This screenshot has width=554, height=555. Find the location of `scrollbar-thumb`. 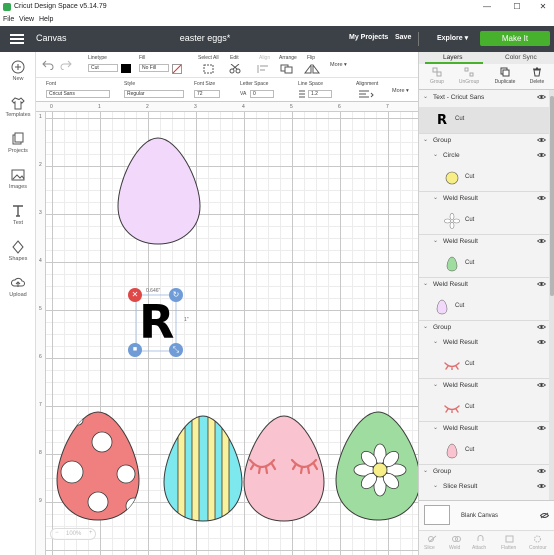

scrollbar-thumb is located at coordinates (552, 196).